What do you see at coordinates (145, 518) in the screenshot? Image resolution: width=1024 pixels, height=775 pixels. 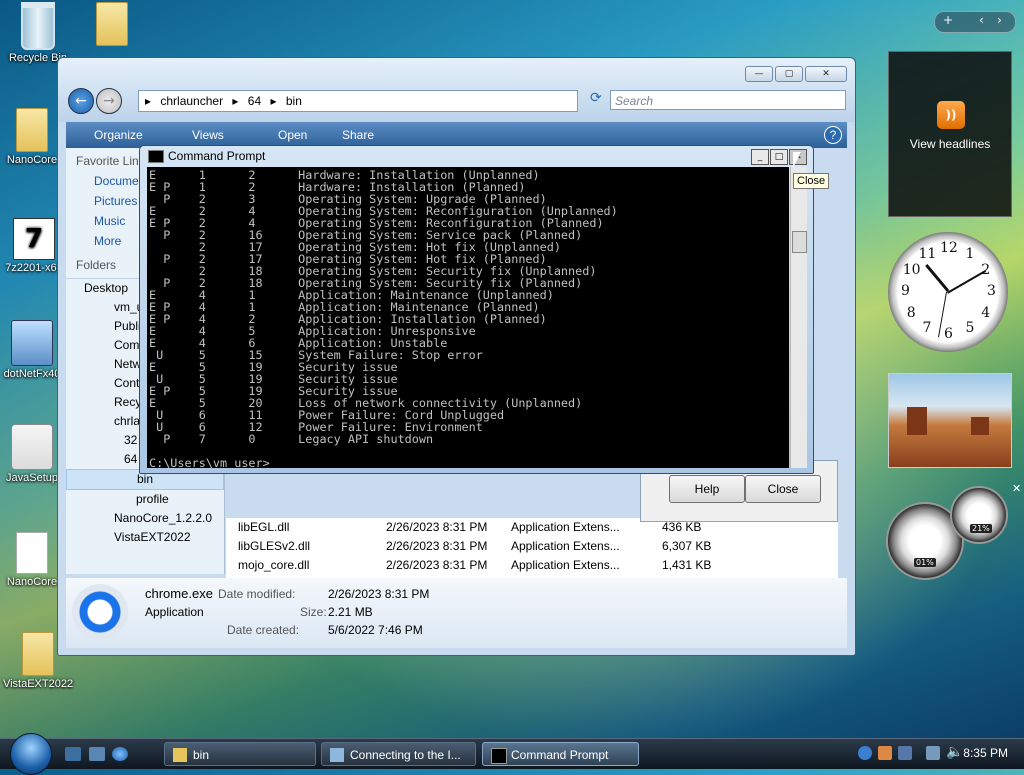 I see `tree-item-nanocore: NanoCore_1.2.2.0` at bounding box center [145, 518].